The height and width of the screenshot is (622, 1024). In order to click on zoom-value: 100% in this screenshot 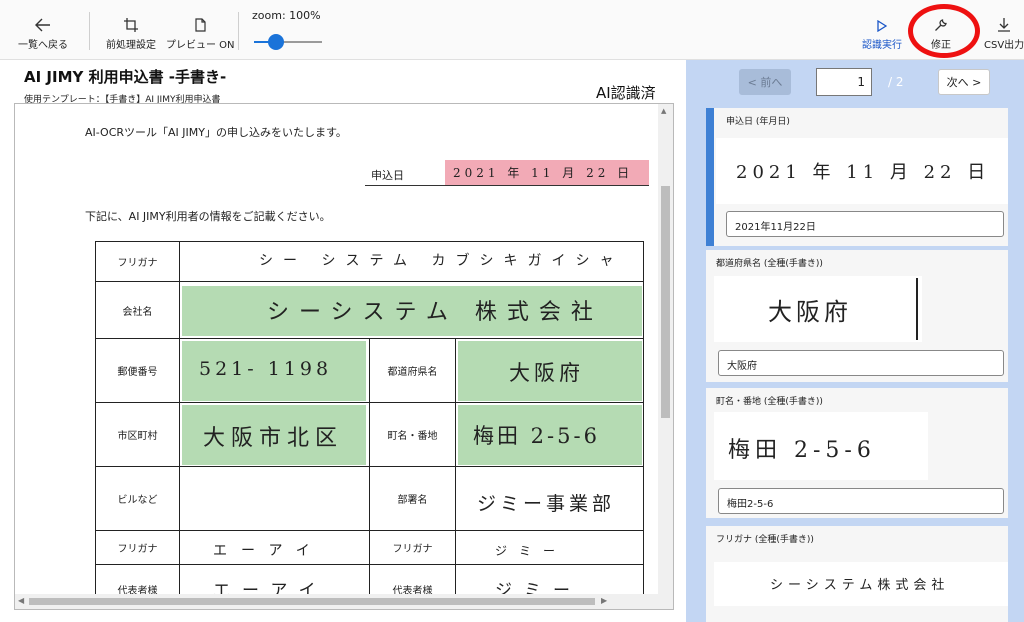, I will do `click(305, 15)`.